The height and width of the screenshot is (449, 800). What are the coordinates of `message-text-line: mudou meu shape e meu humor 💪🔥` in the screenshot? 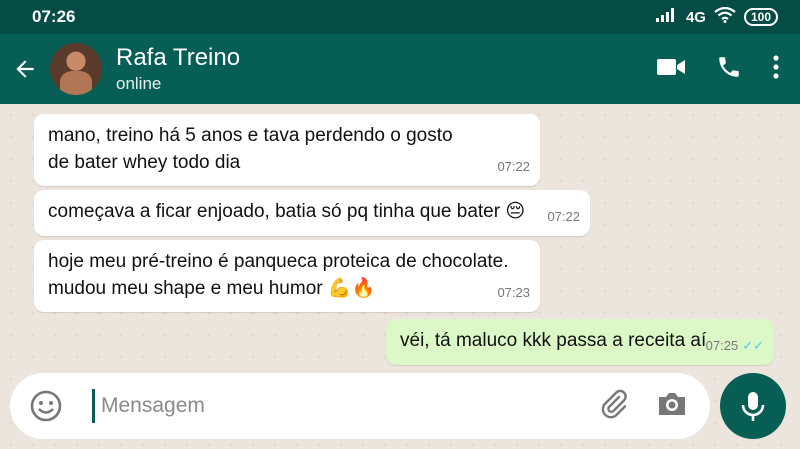 It's located at (212, 288).